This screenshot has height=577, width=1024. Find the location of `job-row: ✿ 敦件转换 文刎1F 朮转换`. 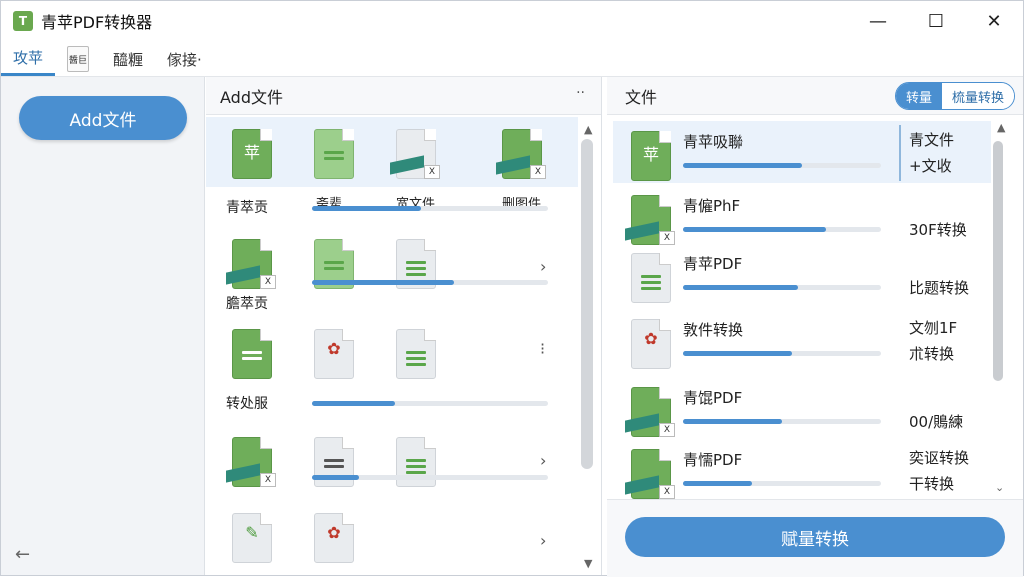

job-row: ✿ 敦件转换 文刎1F 朮转换 is located at coordinates (802, 340).